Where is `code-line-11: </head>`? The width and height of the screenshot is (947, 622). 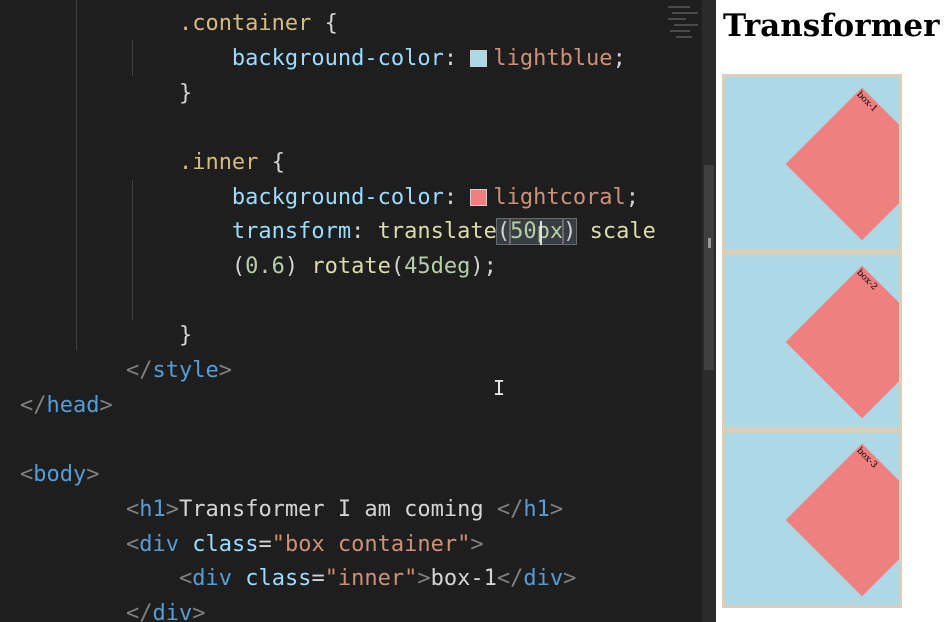 code-line-11: </head> is located at coordinates (66, 405).